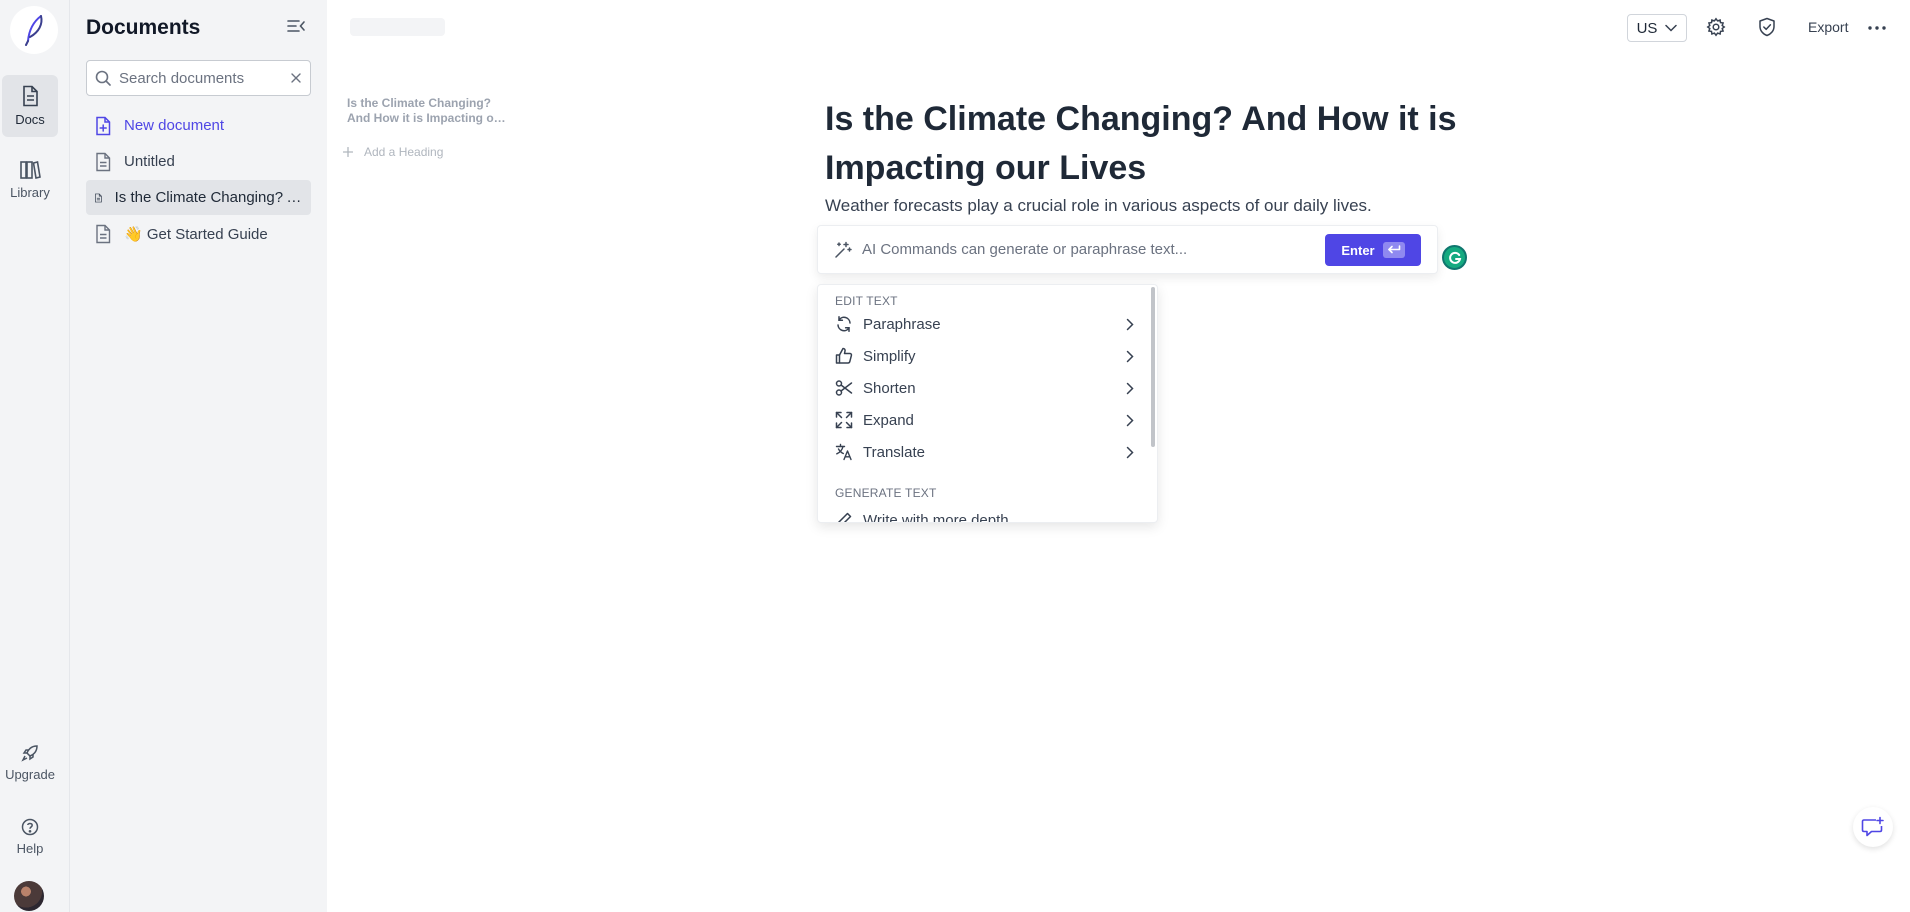 The image size is (1910, 912). Describe the element at coordinates (843, 249) in the screenshot. I see `magic-wand-icon` at that location.